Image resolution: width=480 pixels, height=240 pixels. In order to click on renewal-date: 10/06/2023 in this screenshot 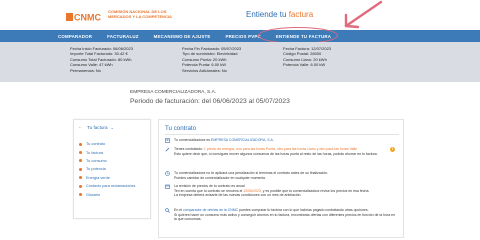, I will do `click(252, 190)`.